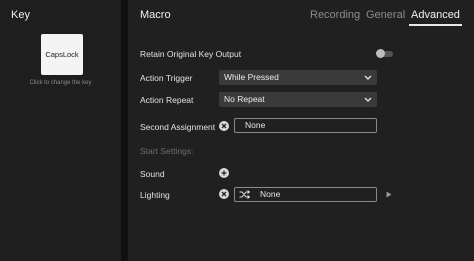 The height and width of the screenshot is (261, 474). What do you see at coordinates (435, 25) in the screenshot?
I see `active-tab-underline` at bounding box center [435, 25].